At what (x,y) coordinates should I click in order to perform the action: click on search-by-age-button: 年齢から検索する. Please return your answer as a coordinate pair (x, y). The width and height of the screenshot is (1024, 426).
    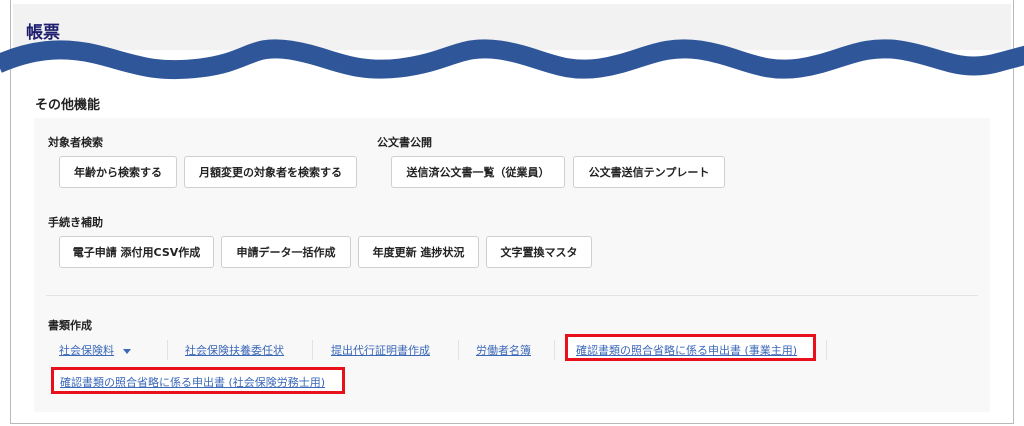
    Looking at the image, I should click on (118, 172).